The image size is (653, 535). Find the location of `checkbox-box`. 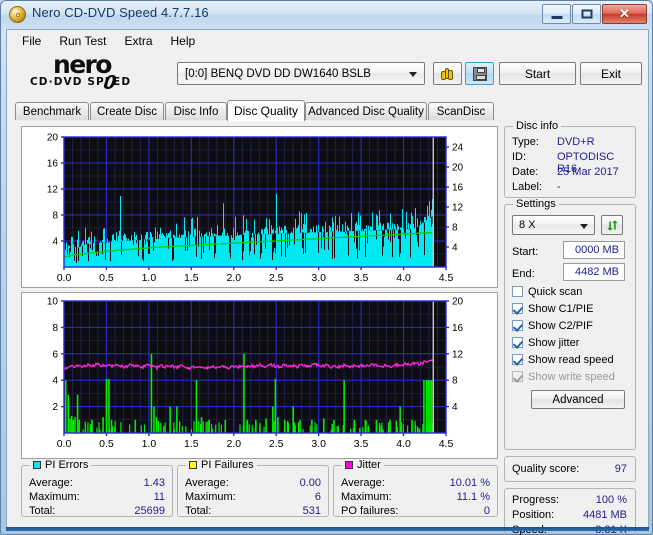

checkbox-box is located at coordinates (517, 359).